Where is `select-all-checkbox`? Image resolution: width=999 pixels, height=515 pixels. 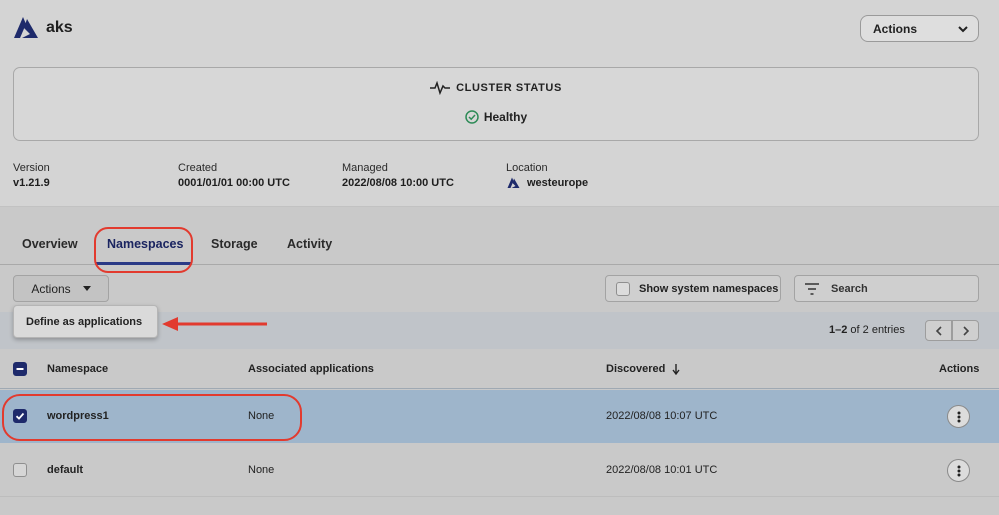 select-all-checkbox is located at coordinates (20, 369).